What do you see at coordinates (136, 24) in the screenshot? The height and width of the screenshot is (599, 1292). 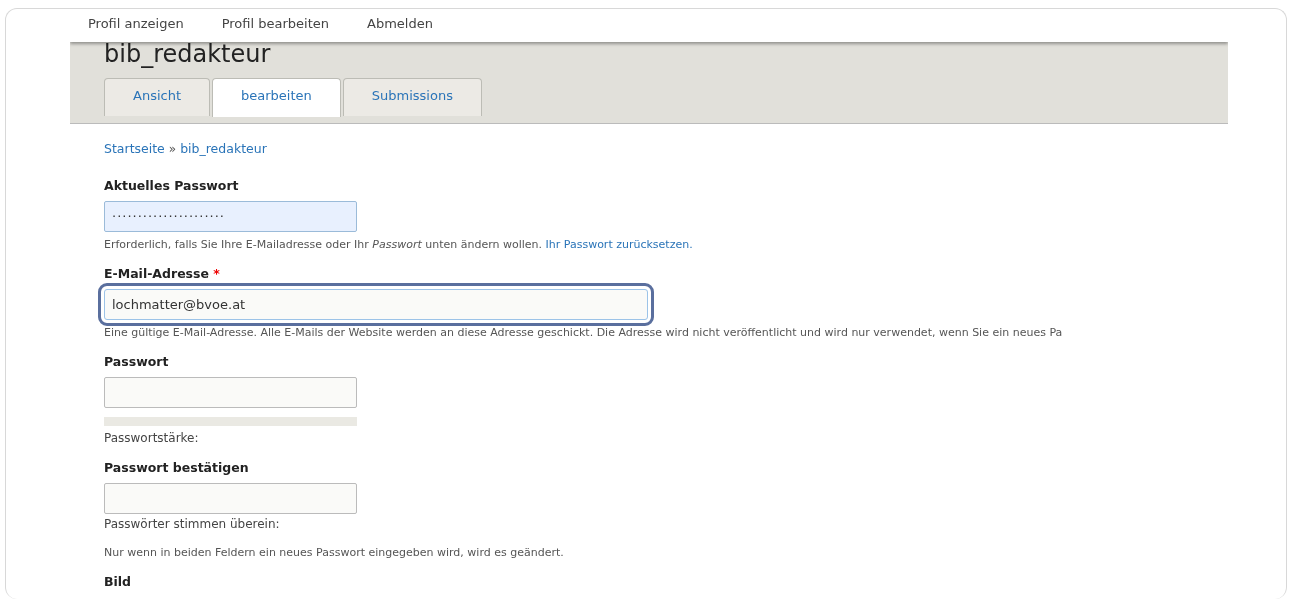 I see `nav-link: Profil anzeigen` at bounding box center [136, 24].